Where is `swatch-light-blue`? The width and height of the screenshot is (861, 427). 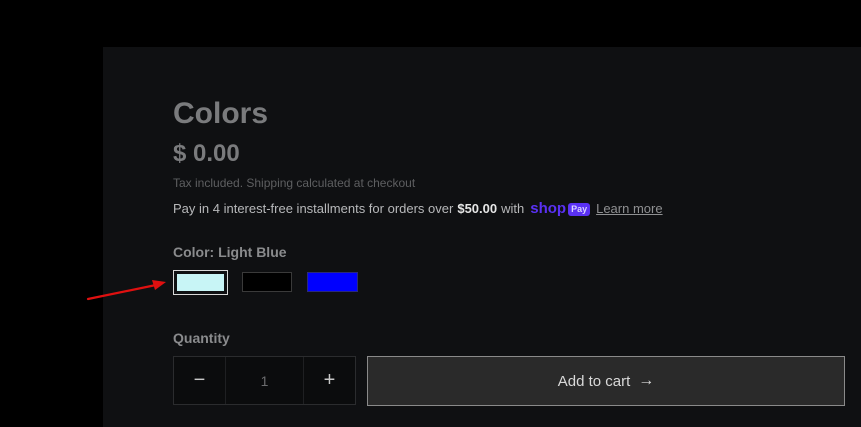
swatch-light-blue is located at coordinates (200, 282).